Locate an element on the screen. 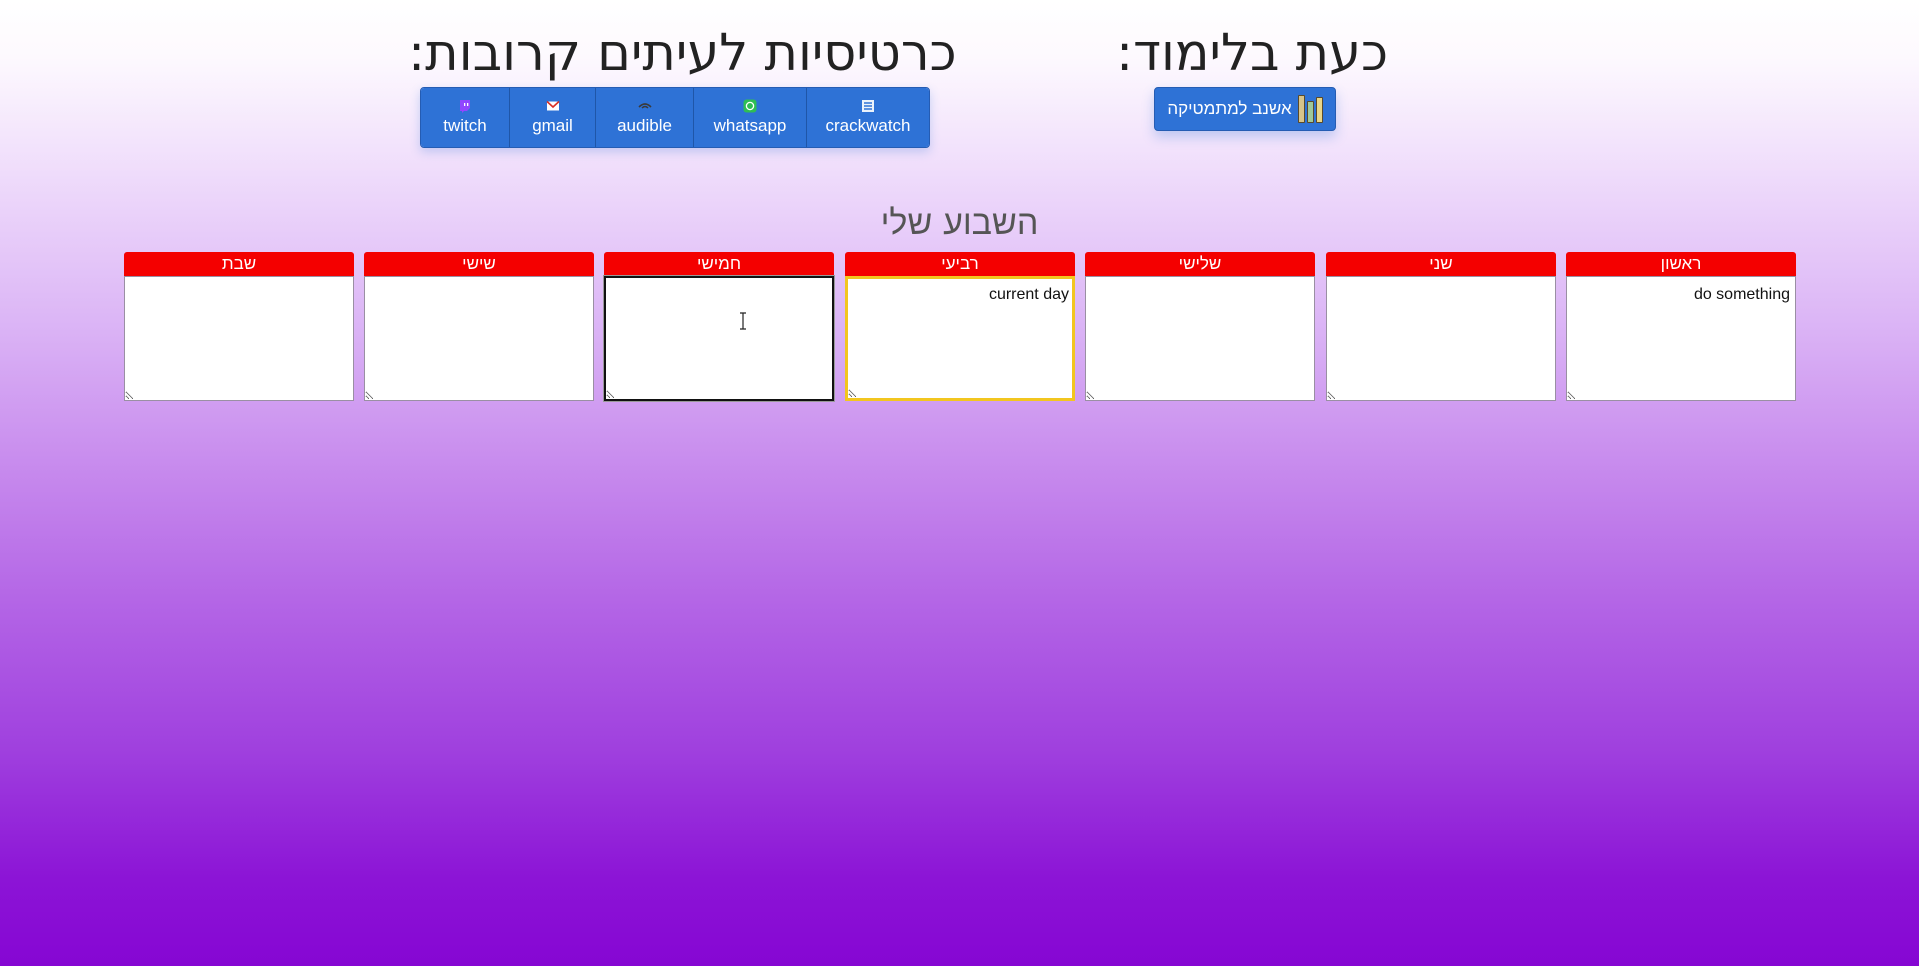 The height and width of the screenshot is (966, 1919). week-title: השבוע שלי is located at coordinates (959, 223).